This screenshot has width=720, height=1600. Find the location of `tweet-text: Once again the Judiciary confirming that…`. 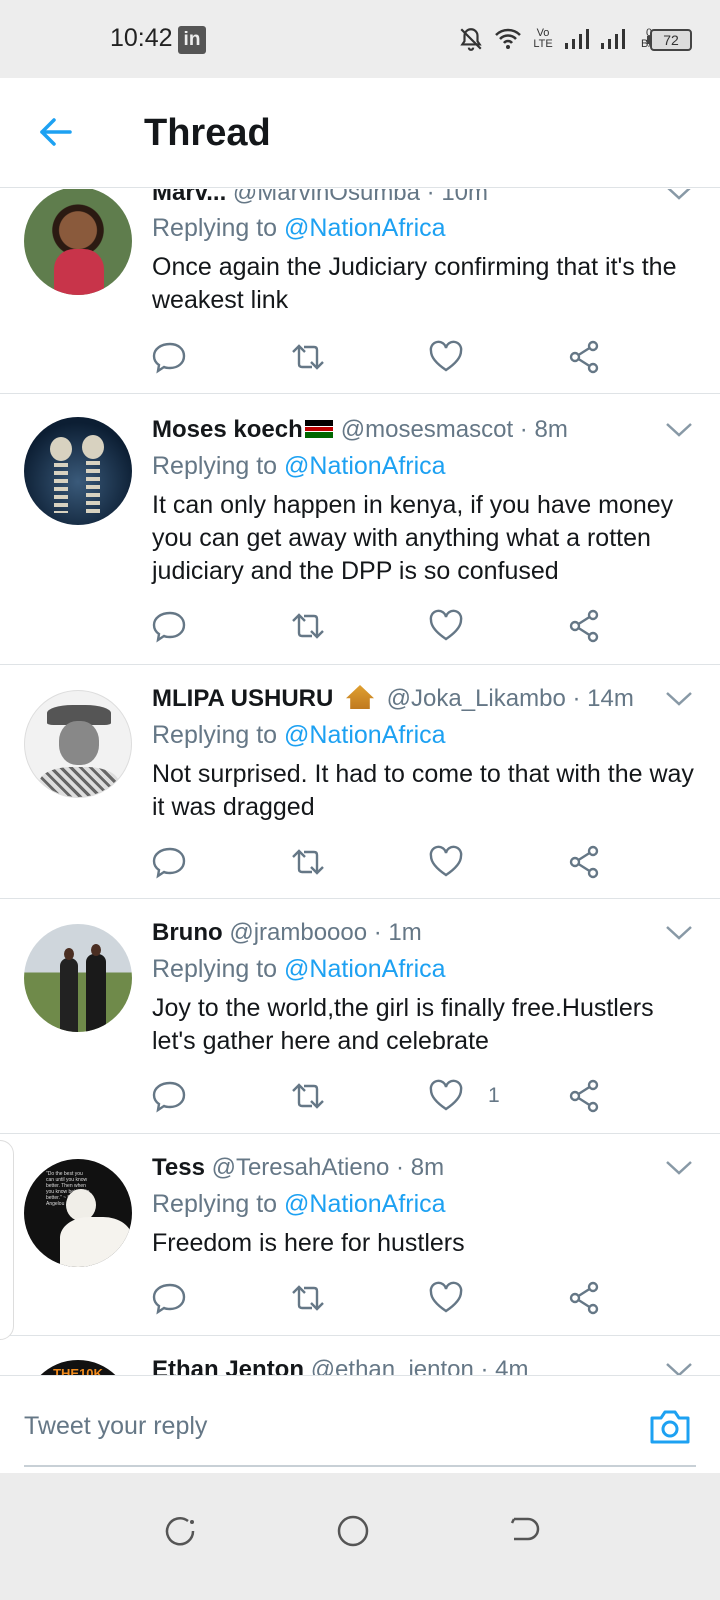

tweet-text: Once again the Judiciary confirming that… is located at coordinates (414, 283).